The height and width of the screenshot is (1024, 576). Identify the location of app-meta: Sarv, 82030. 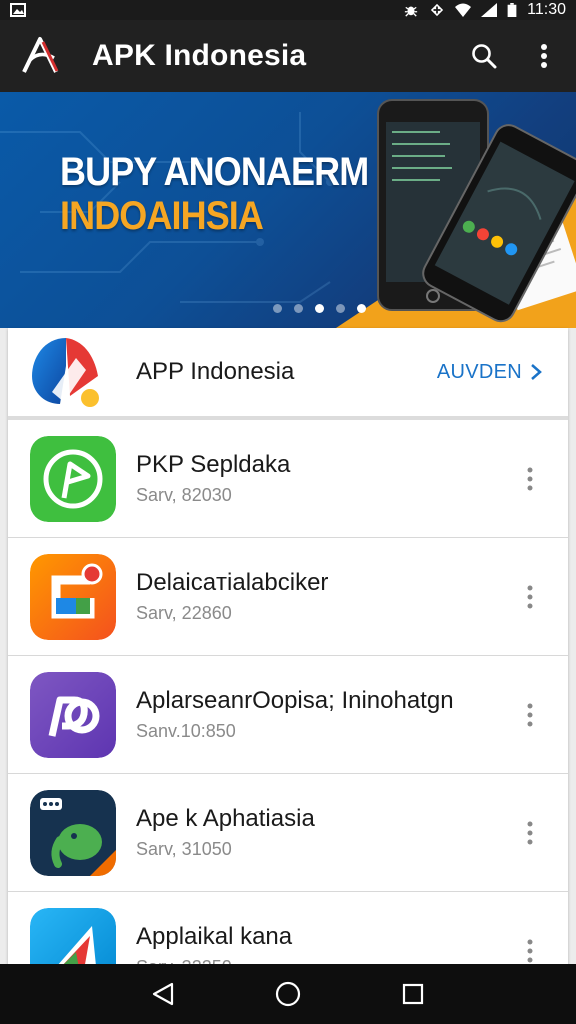
(184, 495).